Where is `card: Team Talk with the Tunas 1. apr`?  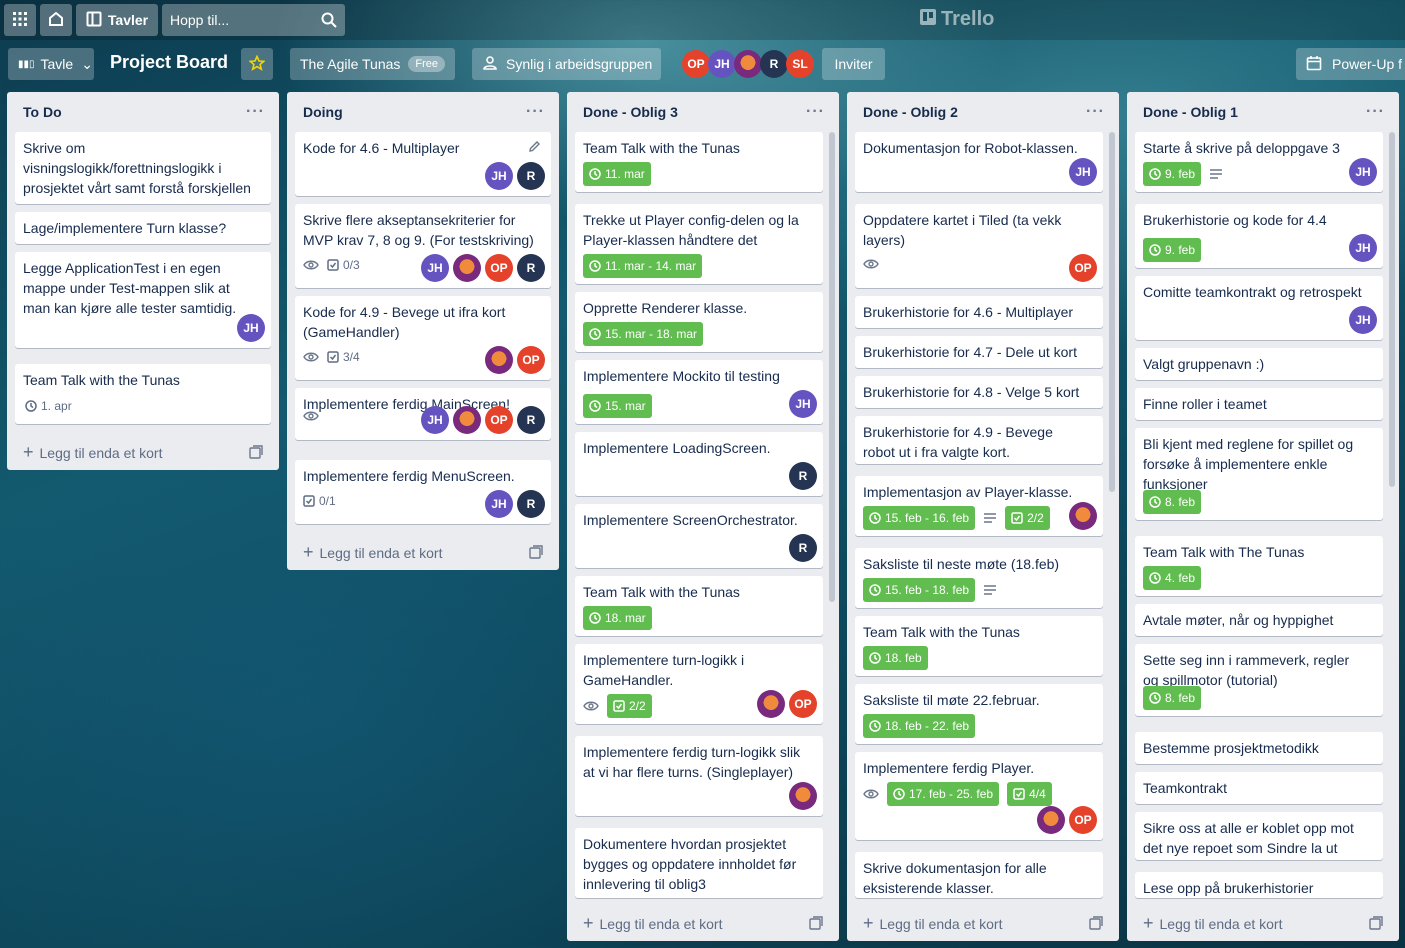 card: Team Talk with the Tunas 1. apr is located at coordinates (143, 394).